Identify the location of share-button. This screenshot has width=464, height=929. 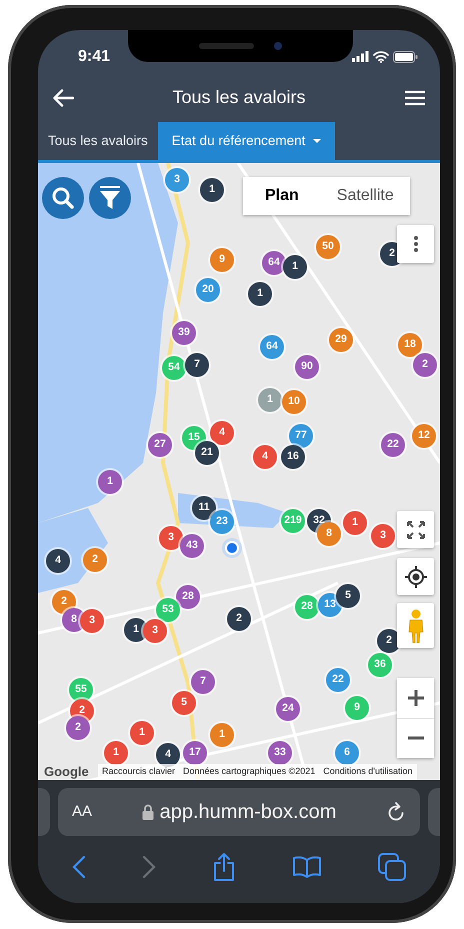
(224, 867).